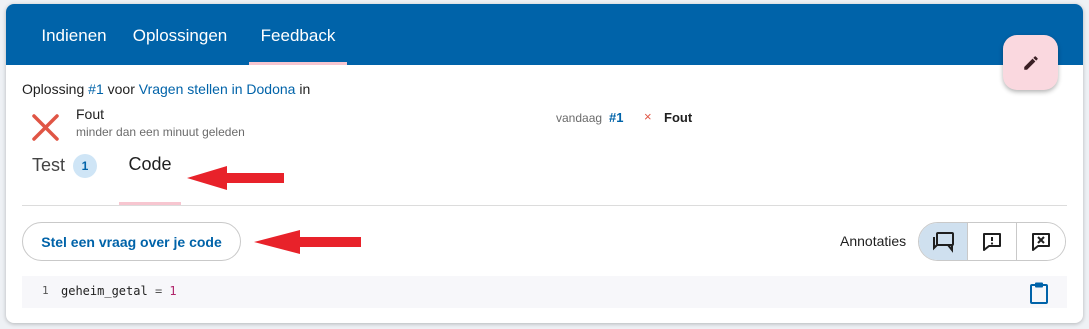  Describe the element at coordinates (1039, 293) in the screenshot. I see `clipboard-icon` at that location.